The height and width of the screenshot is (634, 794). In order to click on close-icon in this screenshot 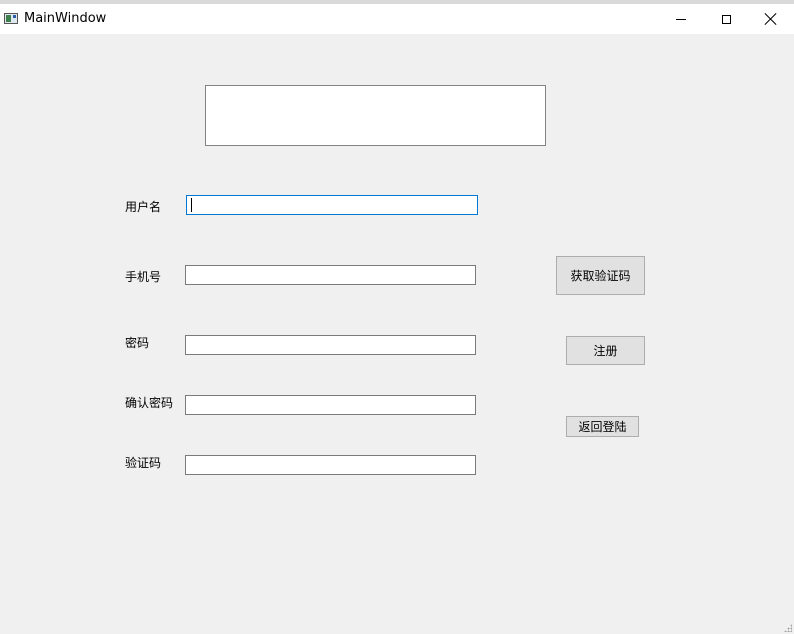, I will do `click(771, 19)`.